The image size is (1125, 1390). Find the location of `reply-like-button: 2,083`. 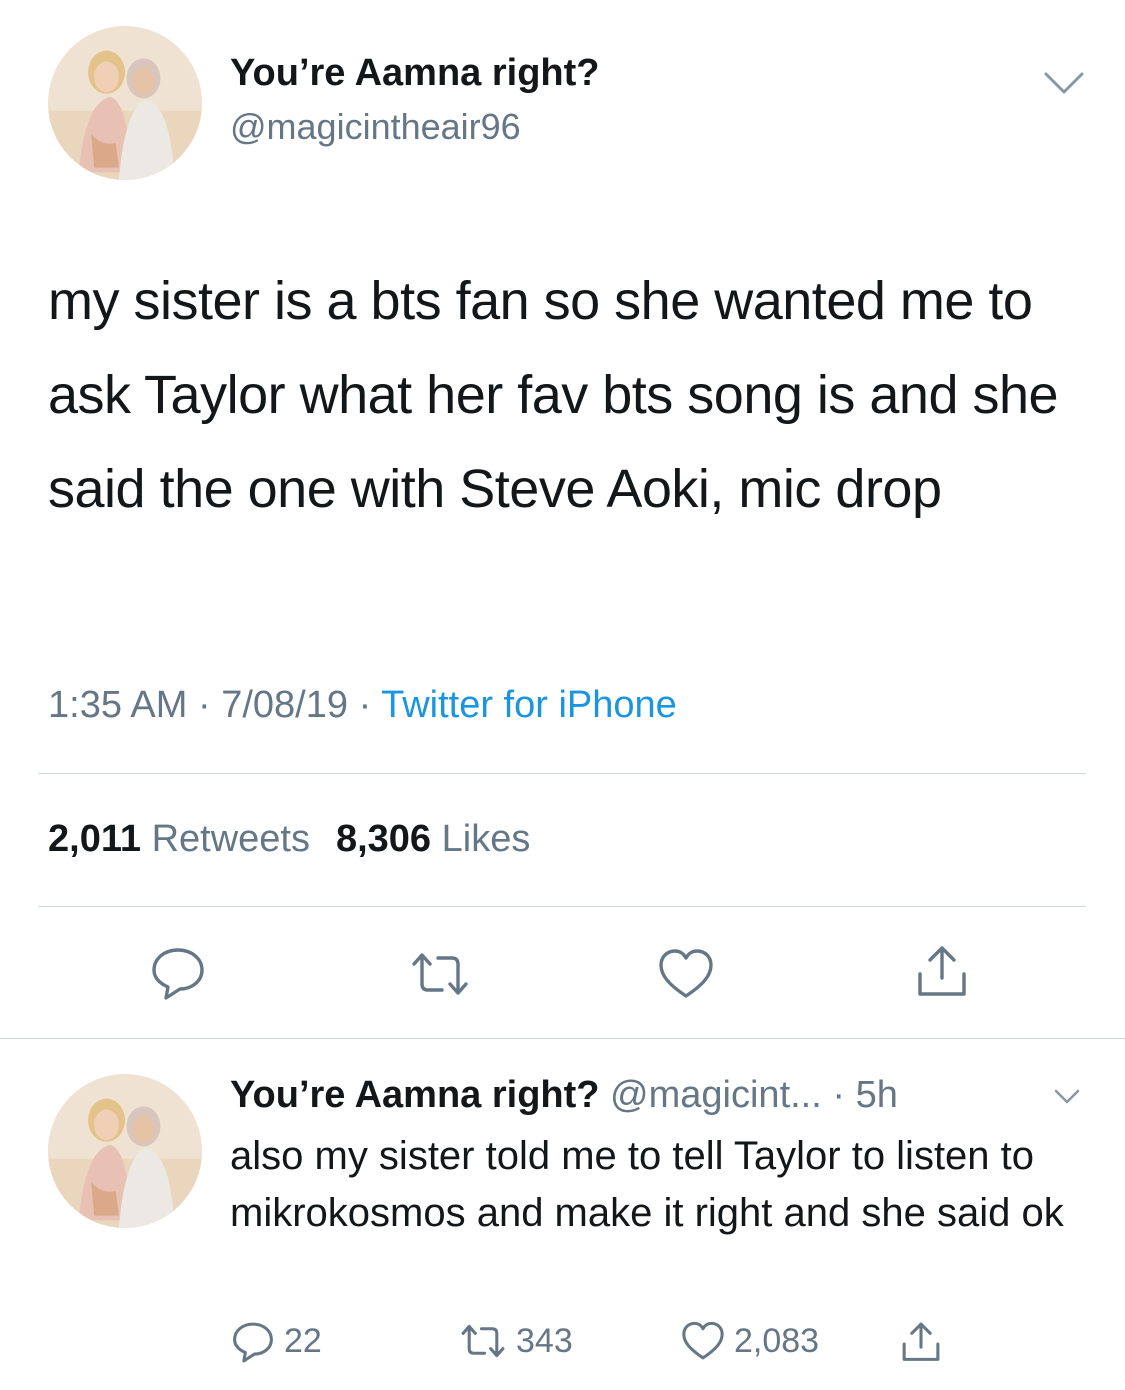

reply-like-button: 2,083 is located at coordinates (749, 1341).